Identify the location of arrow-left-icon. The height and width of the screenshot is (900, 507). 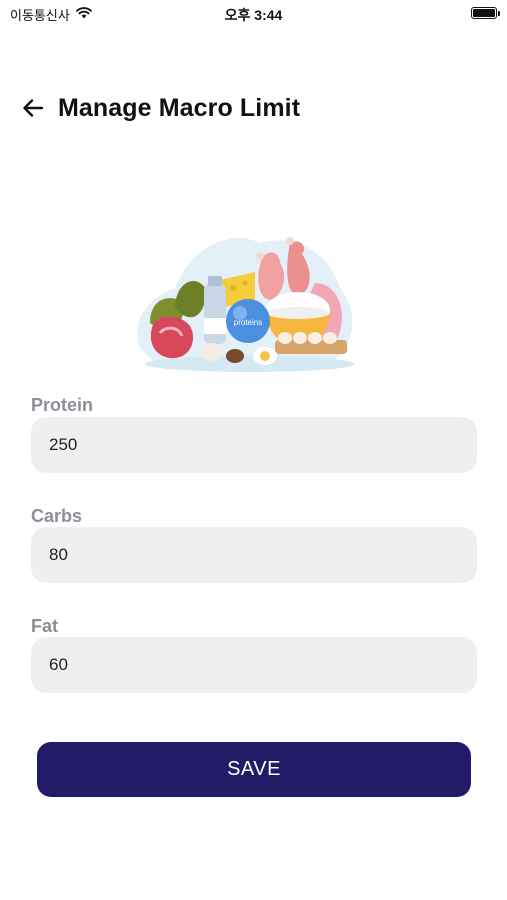
(33, 108).